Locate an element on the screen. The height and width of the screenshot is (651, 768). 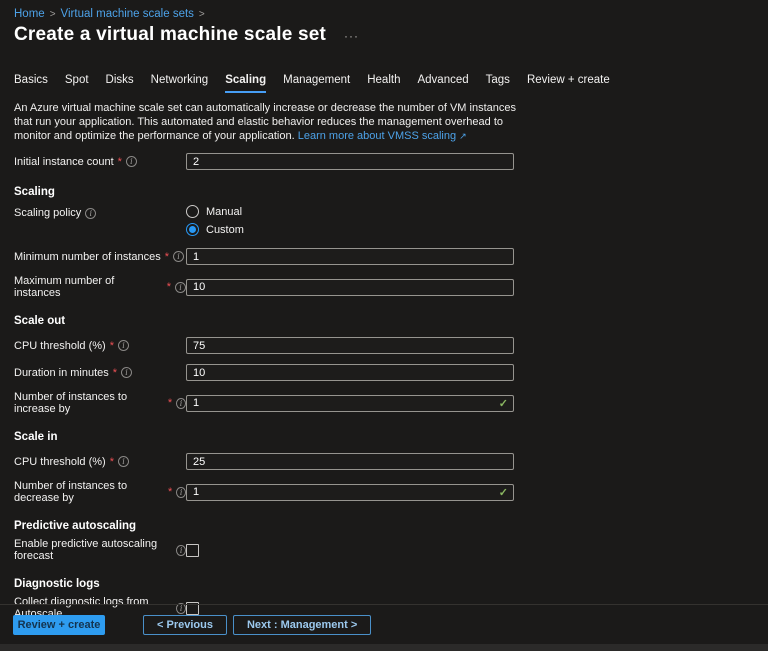
radio-custom-label: Custom is located at coordinates (225, 229).